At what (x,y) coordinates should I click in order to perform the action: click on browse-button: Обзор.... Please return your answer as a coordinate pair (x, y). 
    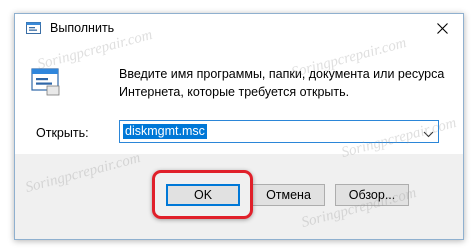
    Looking at the image, I should click on (372, 195).